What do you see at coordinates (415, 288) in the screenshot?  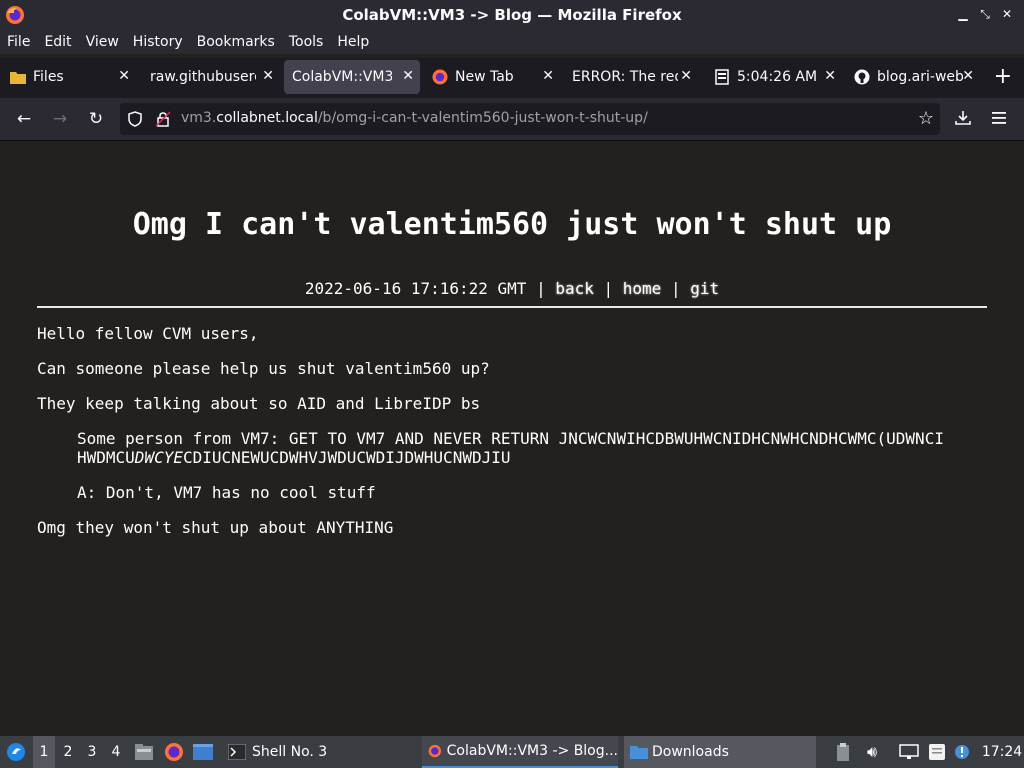 I see `post-date: 2022-06-16 17:16:22 GMT` at bounding box center [415, 288].